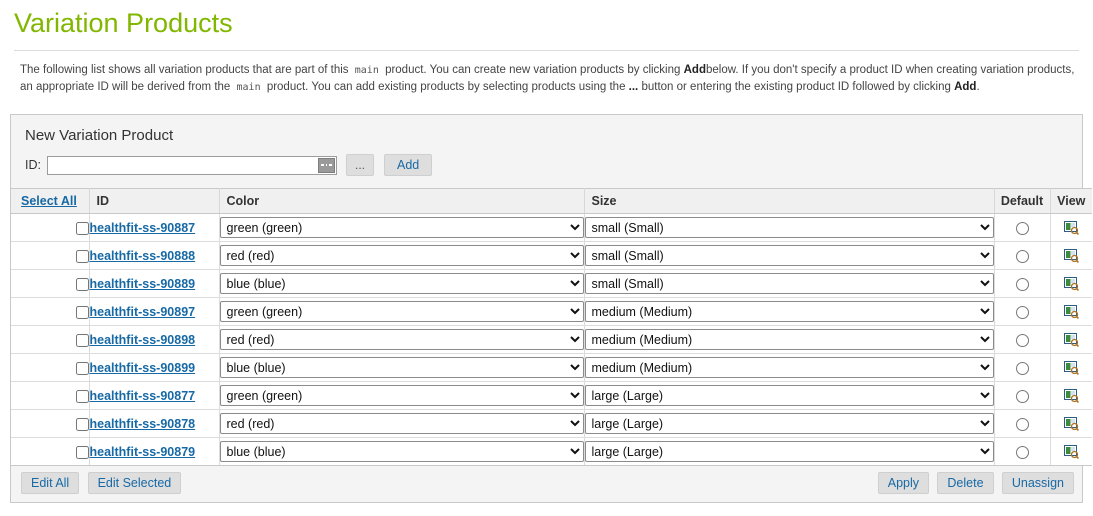 The height and width of the screenshot is (516, 1093). I want to click on product-id-link: healthfit-ss-90887, so click(143, 228).